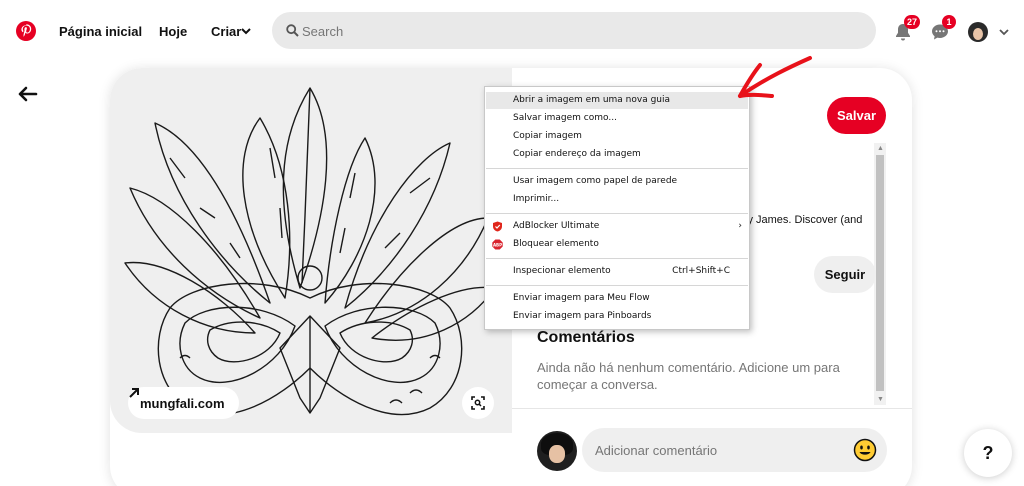 This screenshot has height=486, width=1024. I want to click on visual-search-button, so click(478, 403).